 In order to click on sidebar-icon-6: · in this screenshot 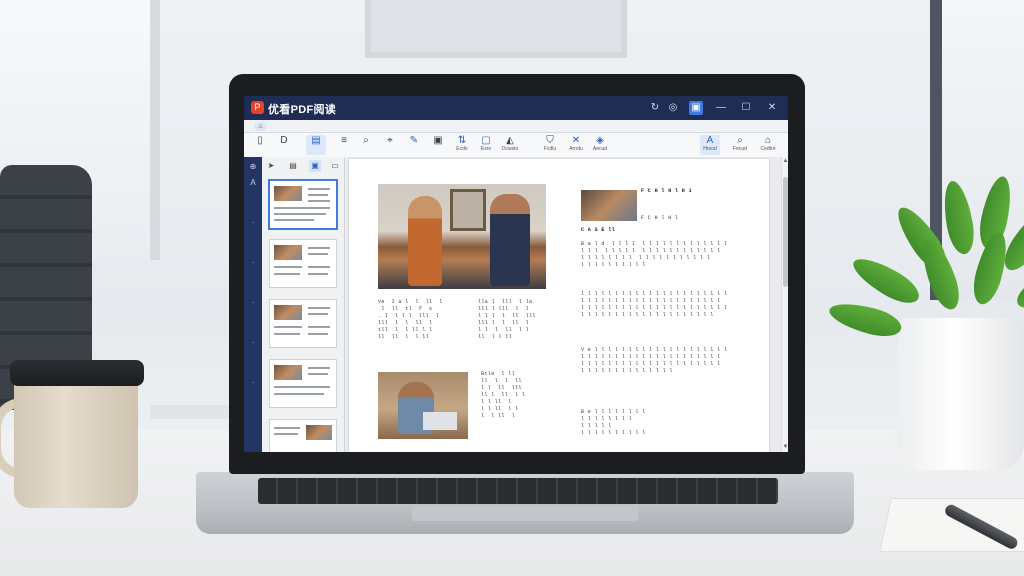, I will do `click(253, 383)`.